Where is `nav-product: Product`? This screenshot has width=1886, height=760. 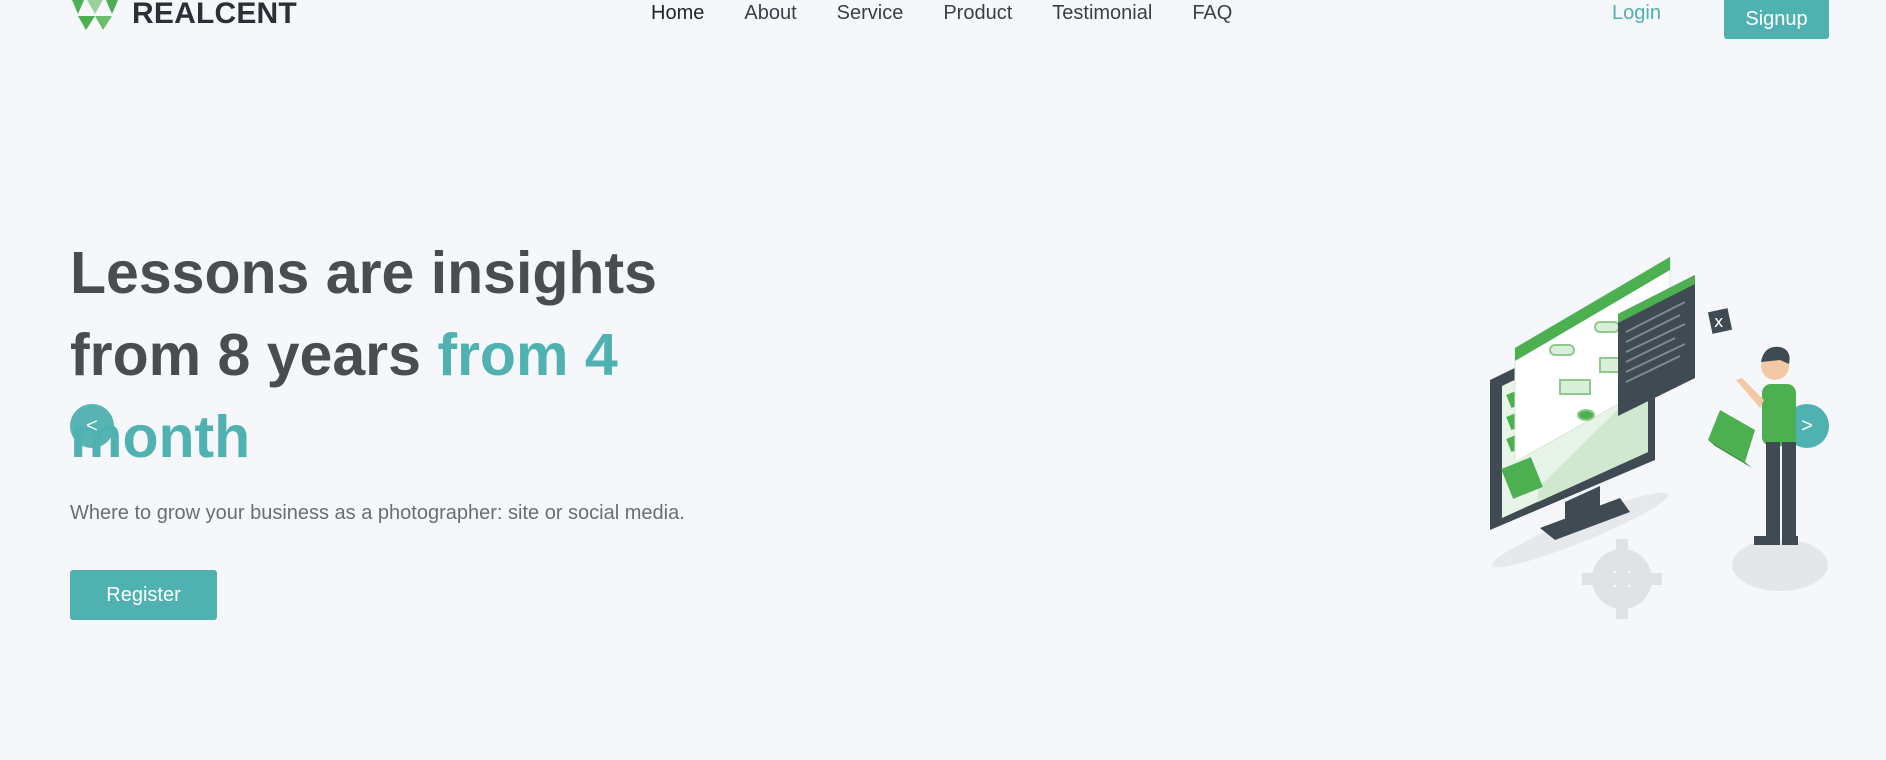 nav-product: Product is located at coordinates (977, 13).